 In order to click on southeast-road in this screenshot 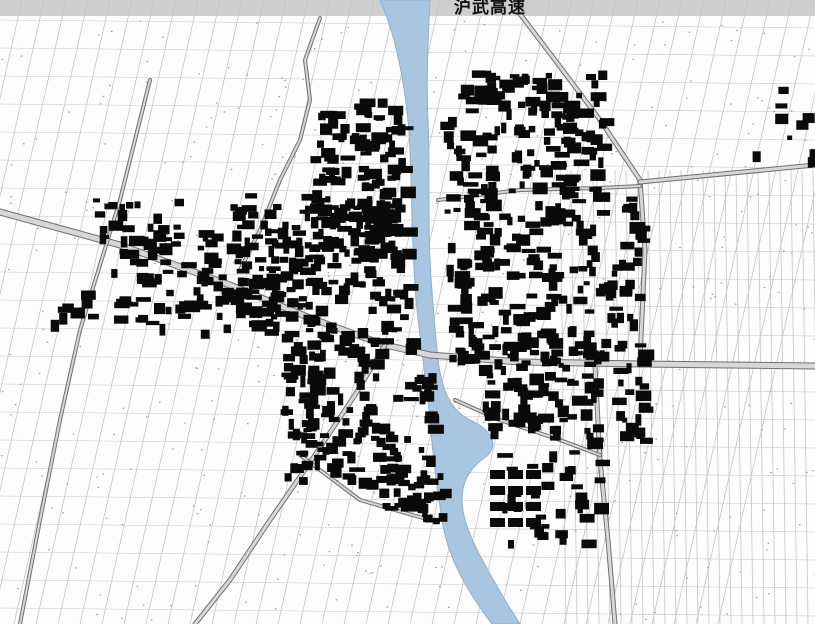, I will do `click(605, 494)`.